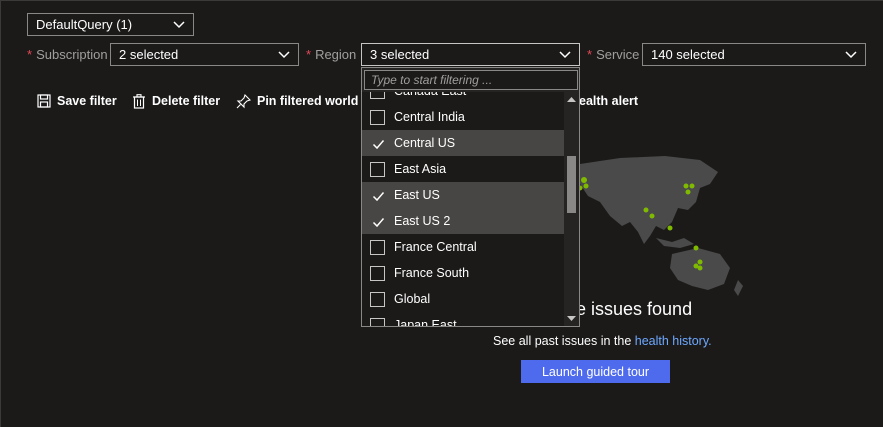  Describe the element at coordinates (571, 319) in the screenshot. I see `scroll-down-icon` at that location.